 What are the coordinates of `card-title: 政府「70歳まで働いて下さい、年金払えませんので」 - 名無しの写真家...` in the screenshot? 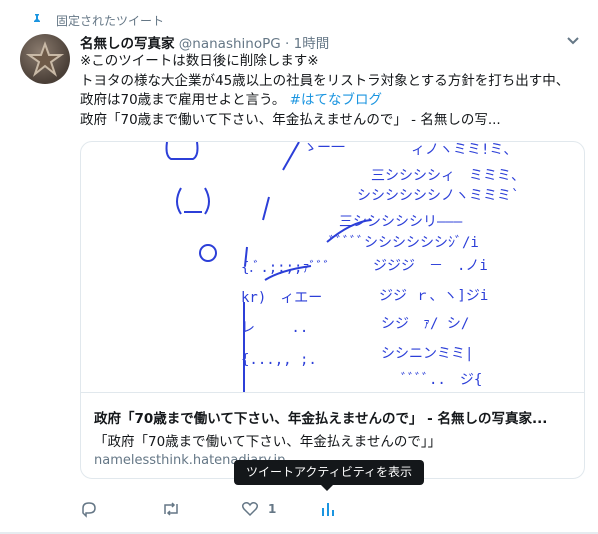 It's located at (321, 419).